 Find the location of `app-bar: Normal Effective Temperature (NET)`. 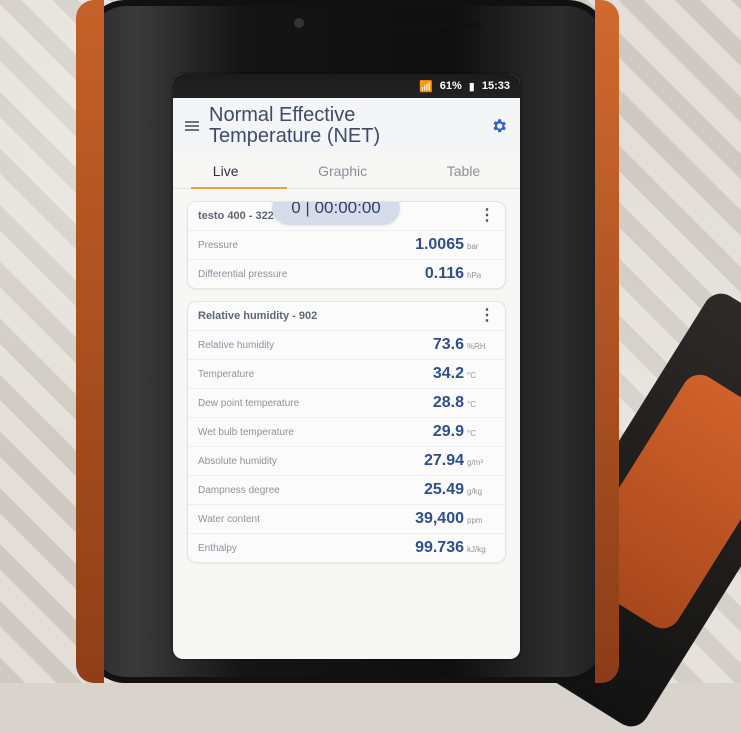

app-bar: Normal Effective Temperature (NET) is located at coordinates (346, 126).